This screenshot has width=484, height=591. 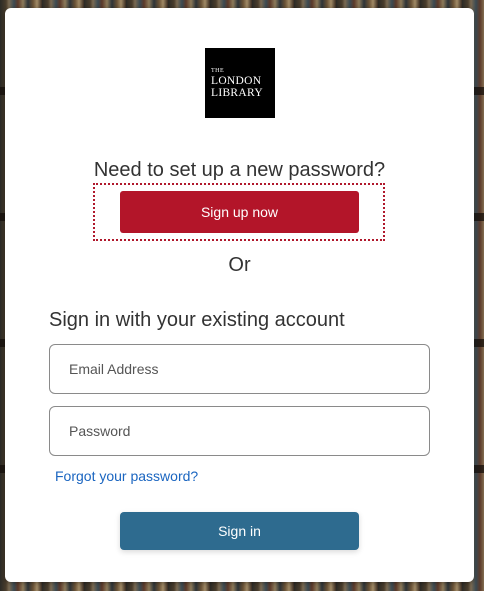 I want to click on sign-up-button: Sign up now, so click(x=239, y=212).